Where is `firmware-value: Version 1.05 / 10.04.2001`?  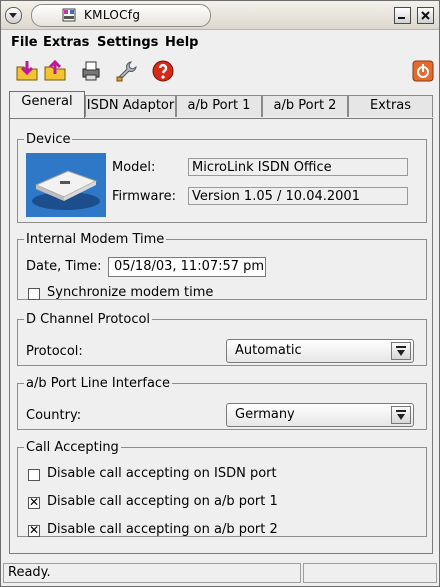
firmware-value: Version 1.05 / 10.04.2001 is located at coordinates (298, 196).